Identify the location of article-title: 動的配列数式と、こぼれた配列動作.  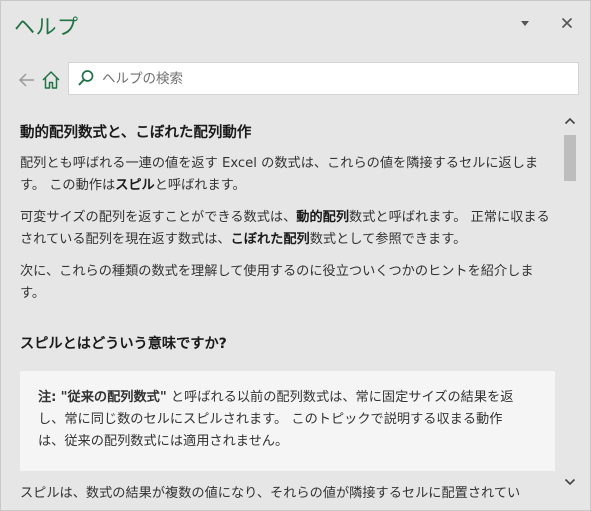
(136, 133).